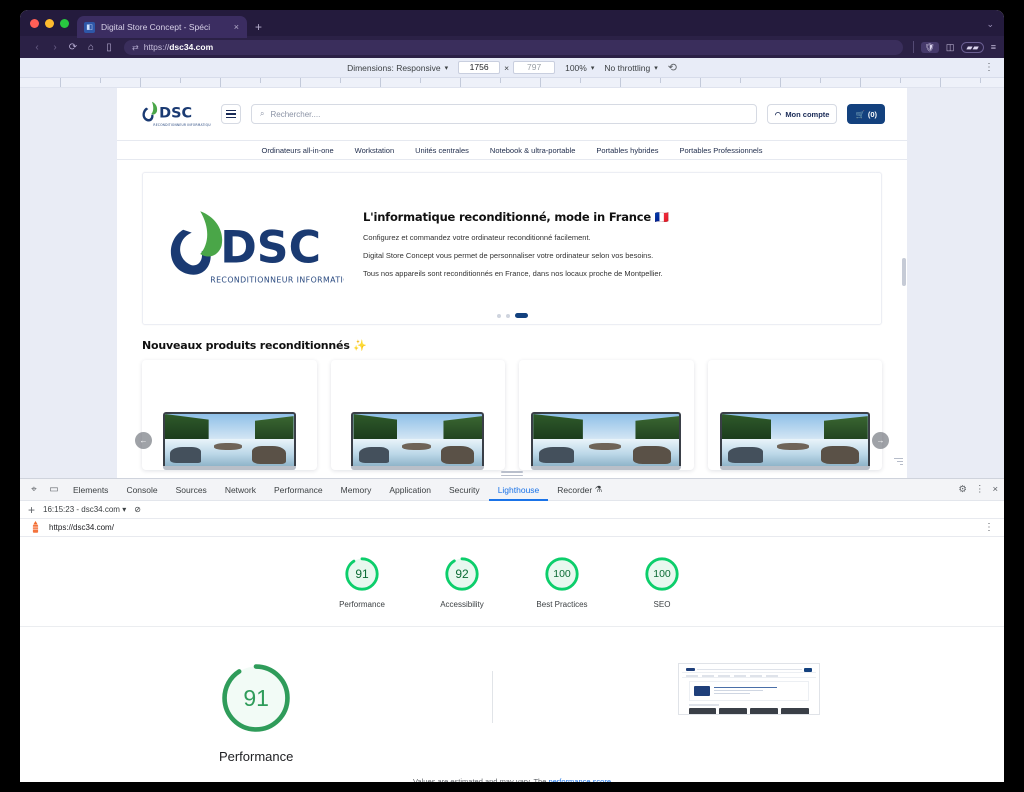  What do you see at coordinates (972, 47) in the screenshot?
I see `profile-icon: ▰▰` at bounding box center [972, 47].